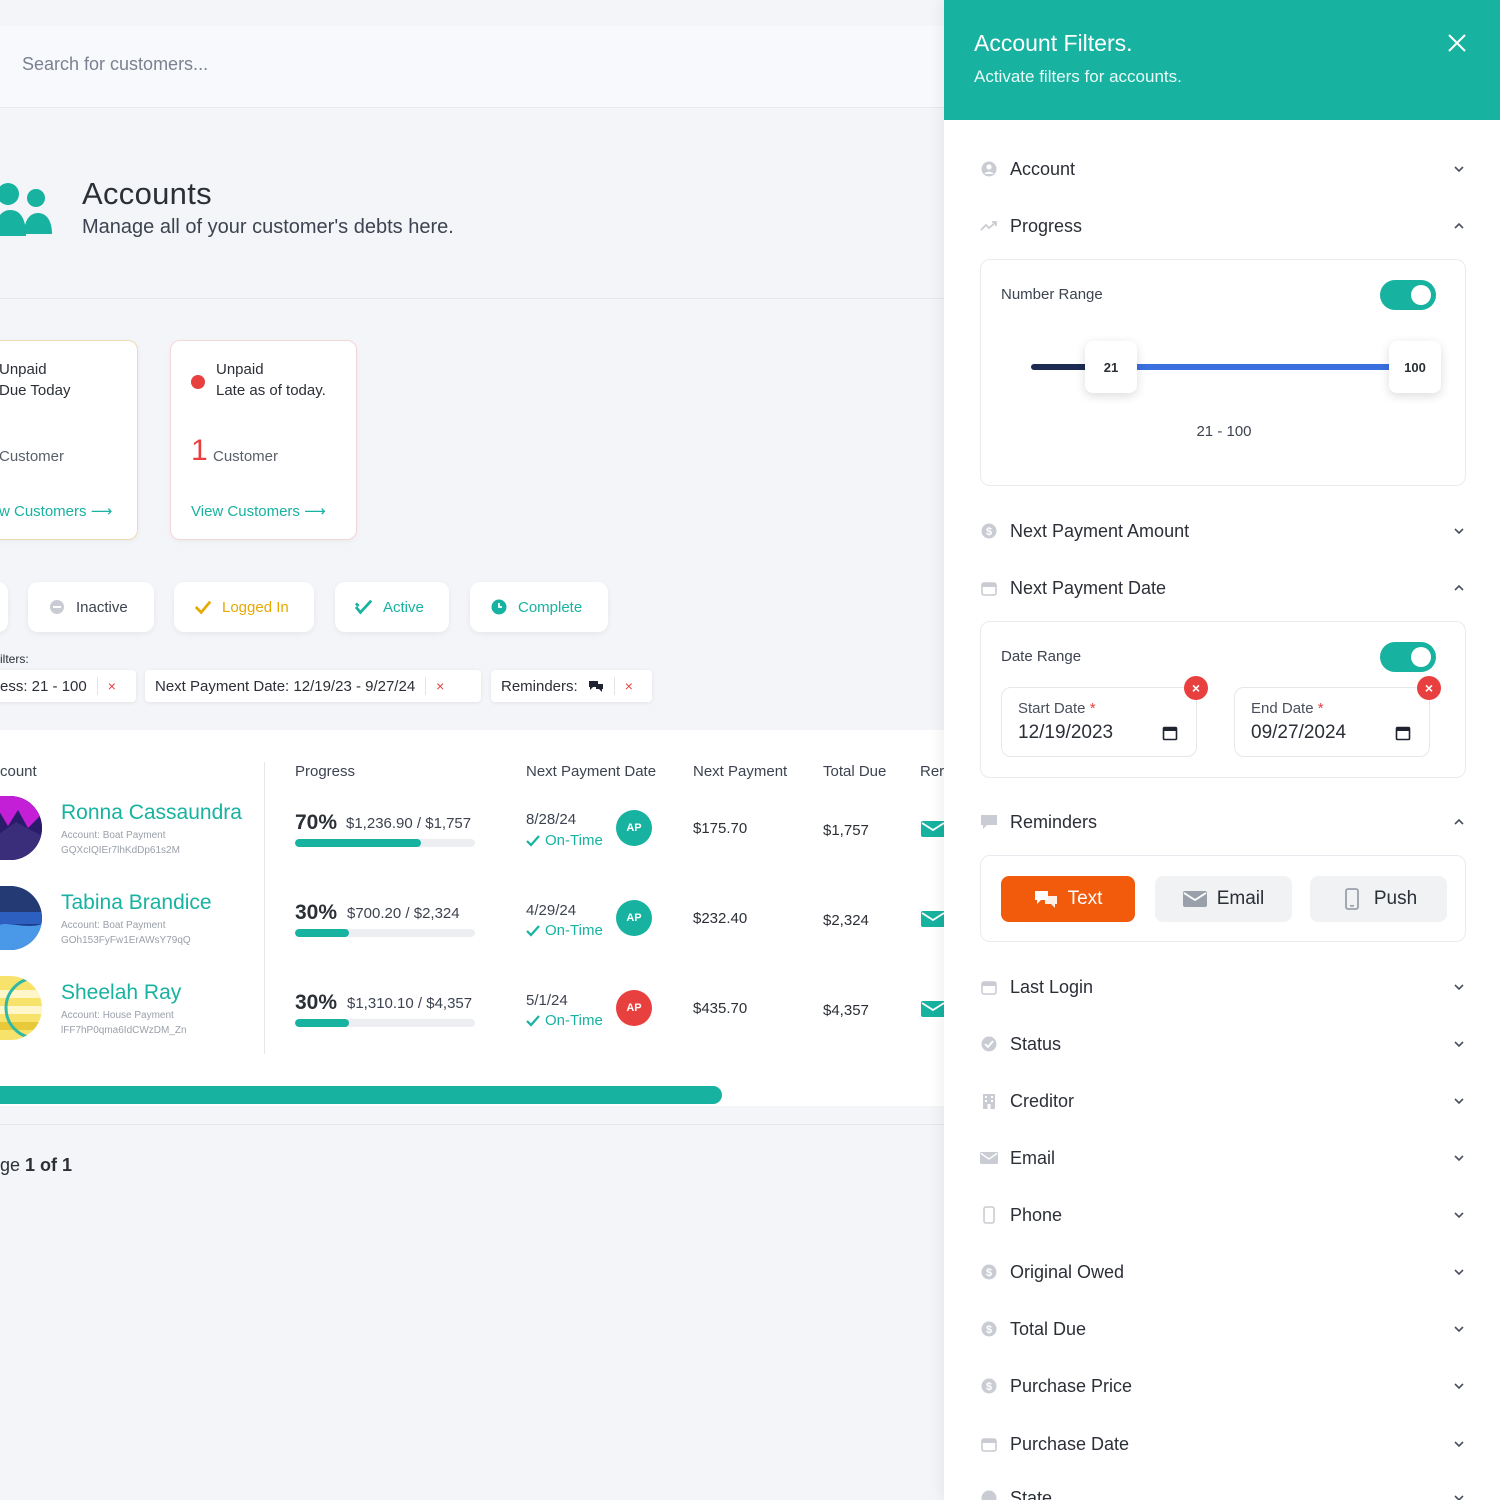 The height and width of the screenshot is (1500, 1500). Describe the element at coordinates (117, 1015) in the screenshot. I see `account-type: Account: House Payment` at that location.